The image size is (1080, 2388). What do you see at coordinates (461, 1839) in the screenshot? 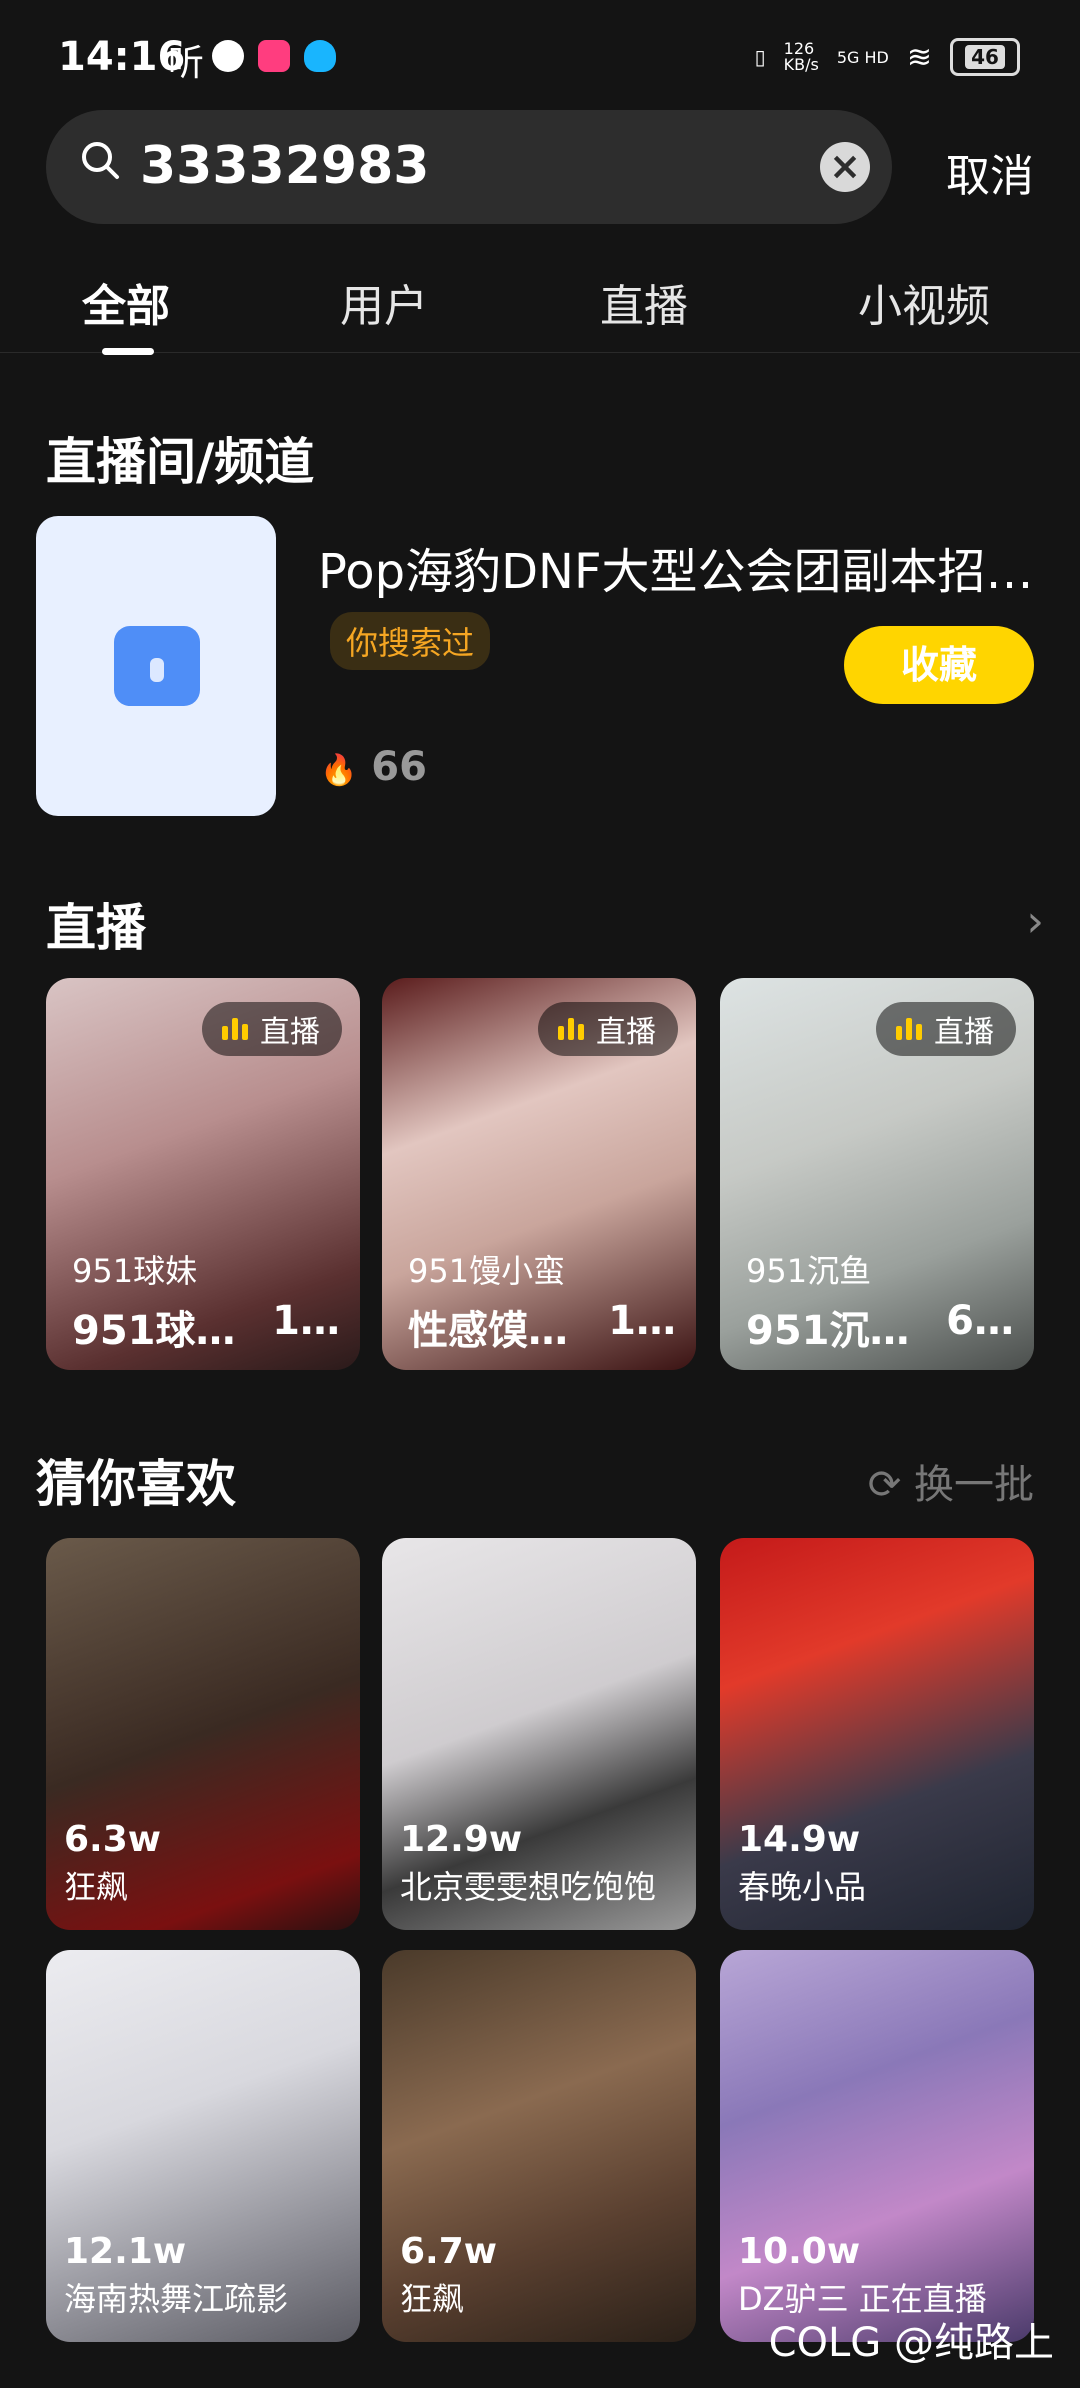
I see `play-count: 12.9w` at bounding box center [461, 1839].